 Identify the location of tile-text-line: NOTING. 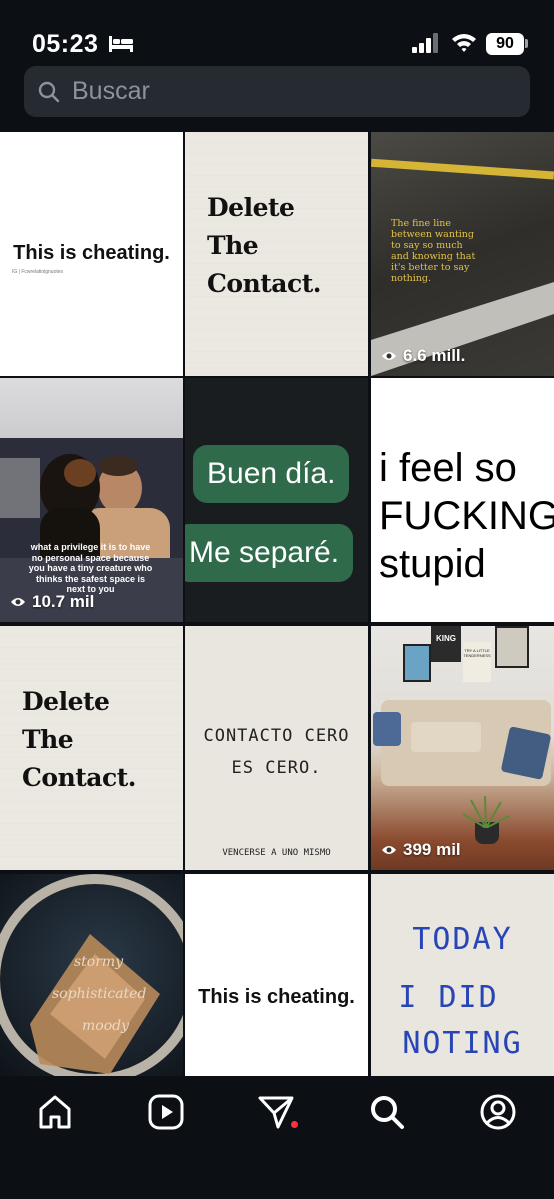
(462, 1043).